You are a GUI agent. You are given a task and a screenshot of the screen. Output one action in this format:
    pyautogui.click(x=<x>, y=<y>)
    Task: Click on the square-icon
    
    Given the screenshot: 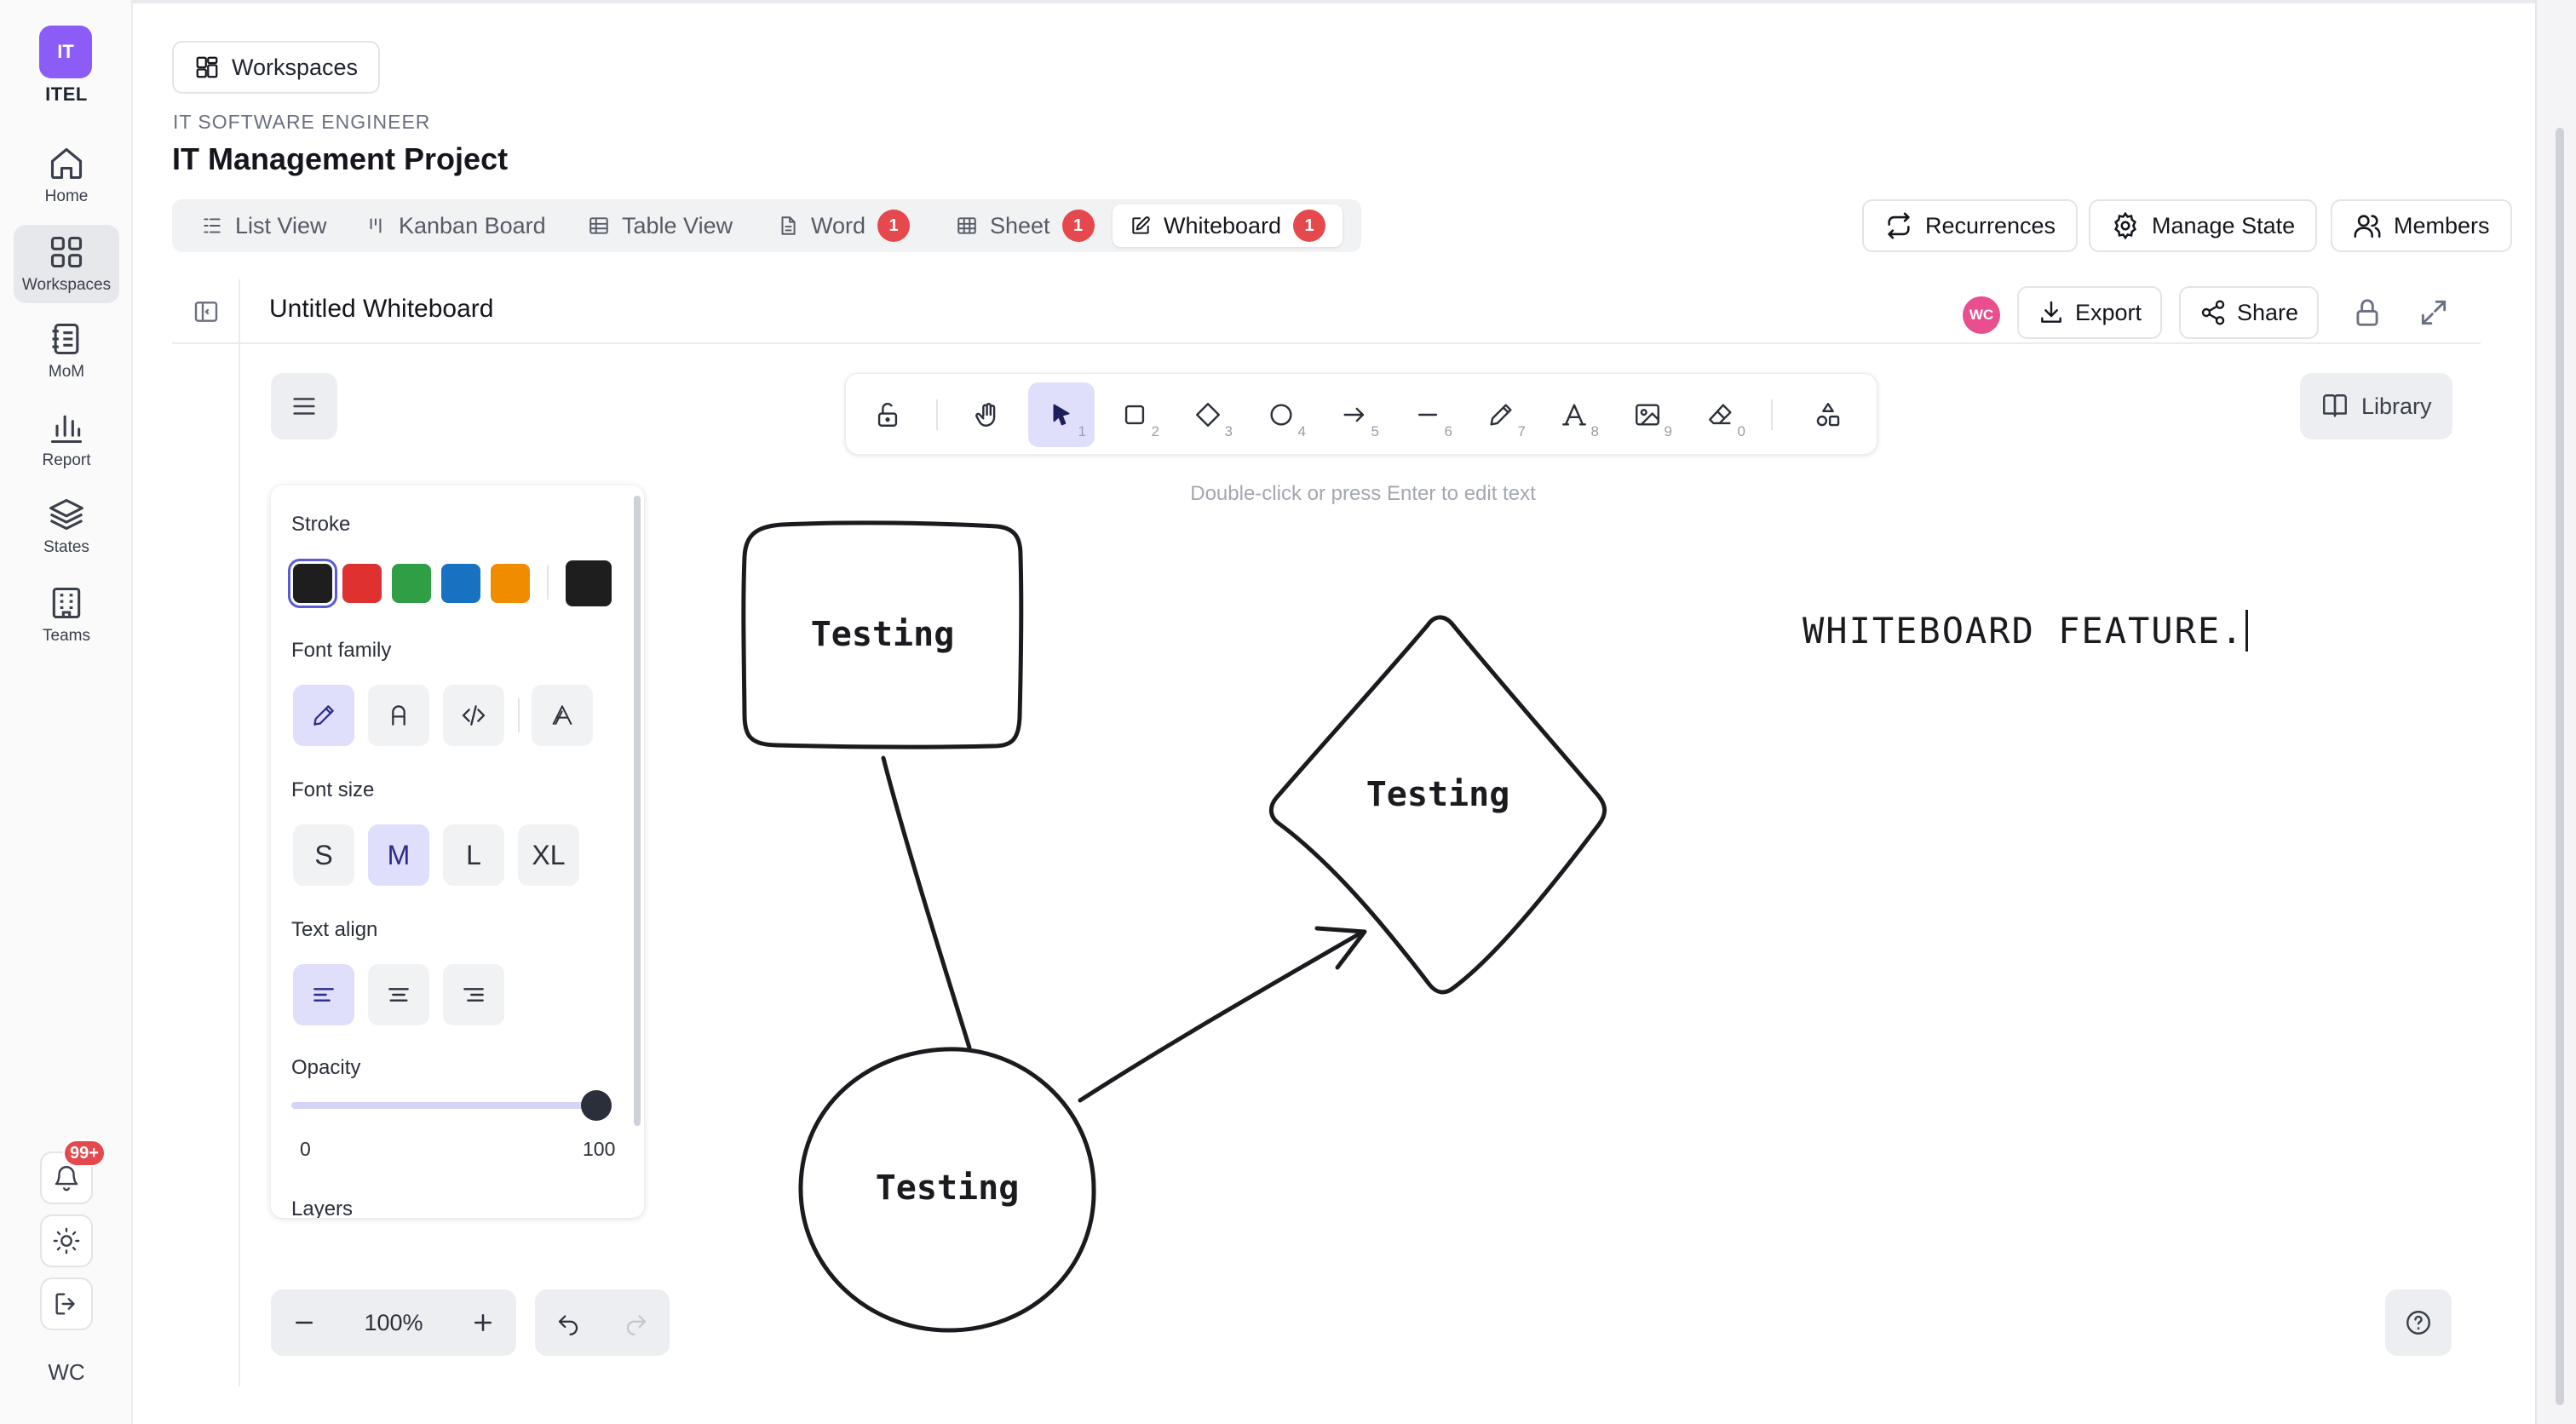 What is the action you would take?
    pyautogui.click(x=1134, y=415)
    